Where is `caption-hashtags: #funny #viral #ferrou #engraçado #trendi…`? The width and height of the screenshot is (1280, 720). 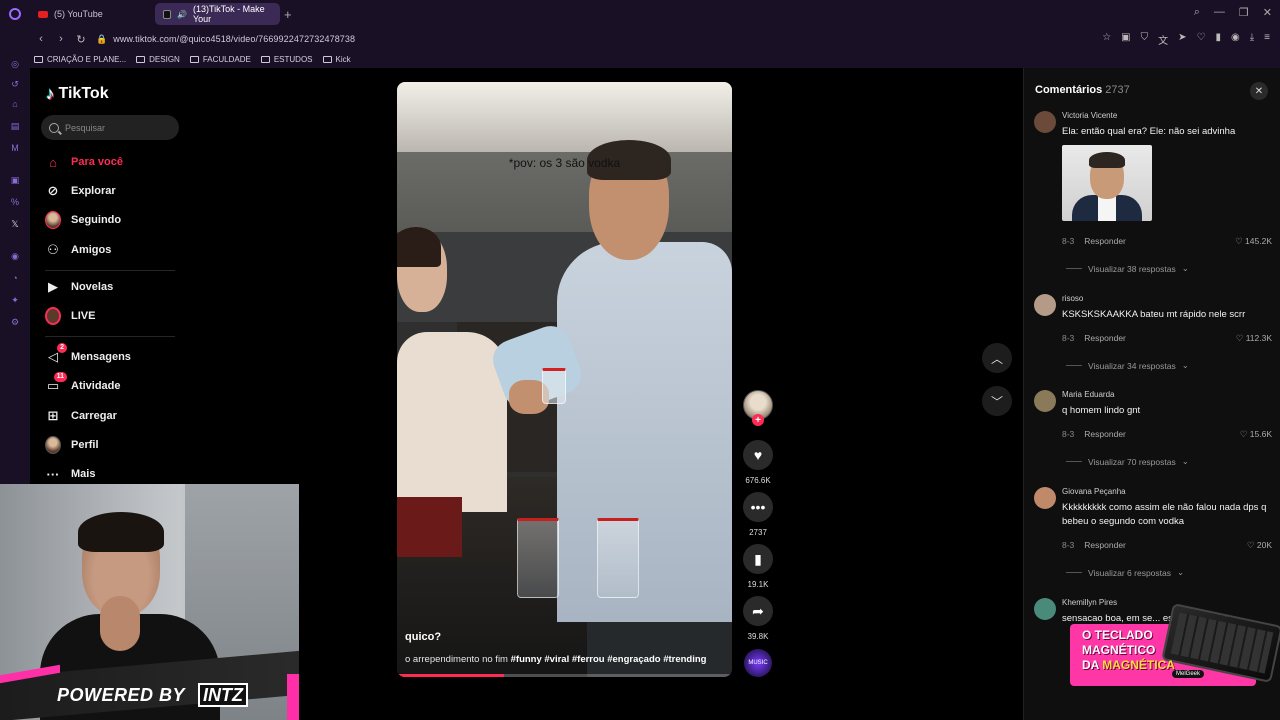
caption-hashtags: #funny #viral #ferrou #engraçado #trendi… is located at coordinates (609, 659).